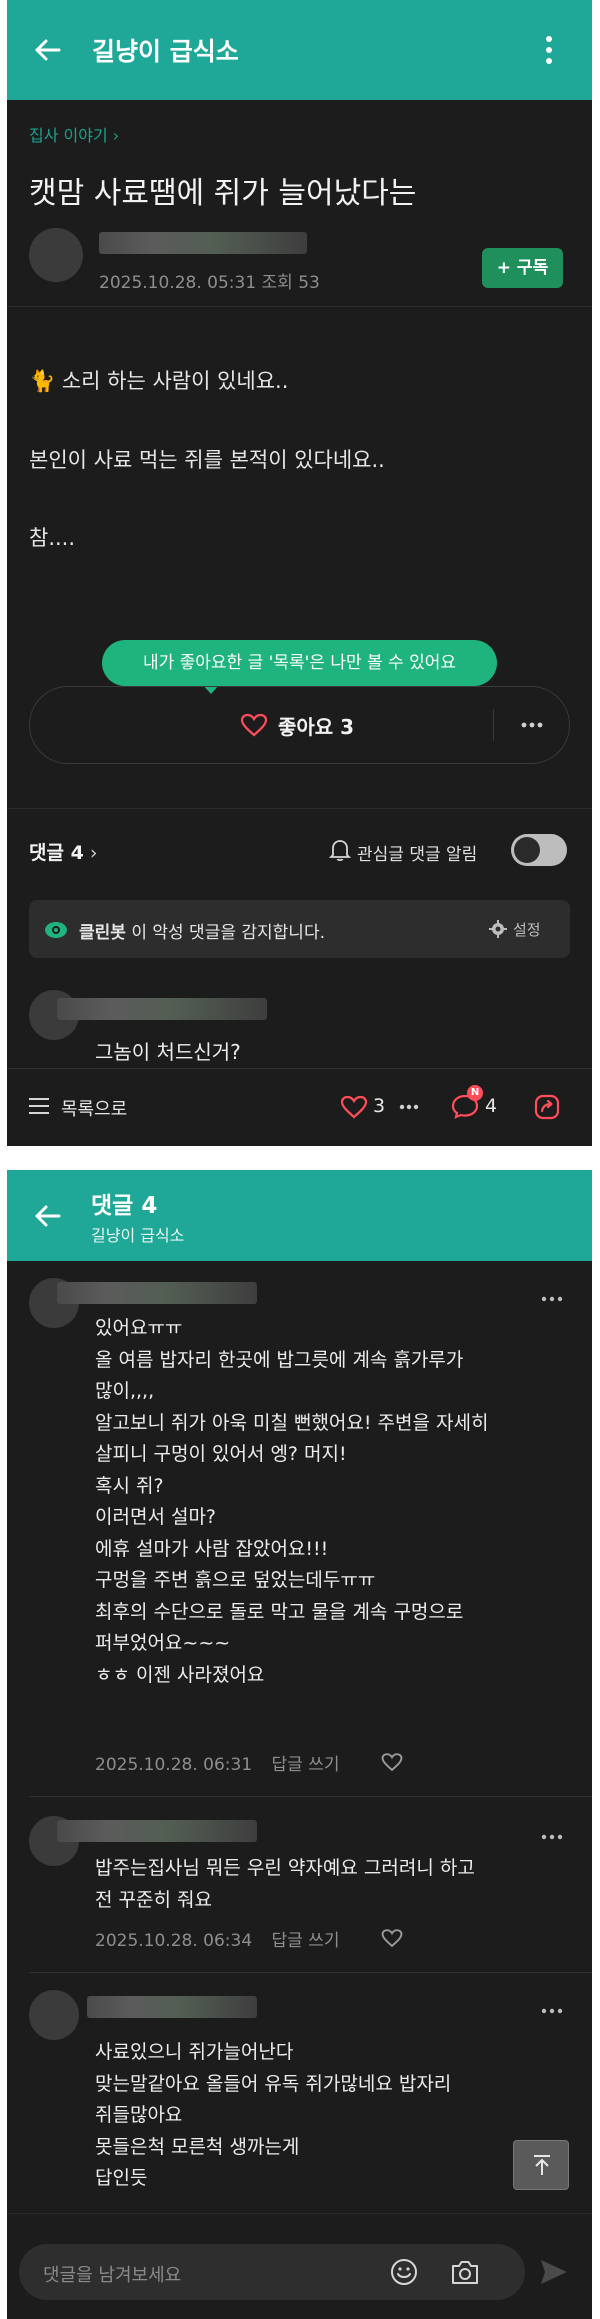 Image resolution: width=600 pixels, height=2319 pixels. What do you see at coordinates (292, 1422) in the screenshot?
I see `comment-line: 알고보니 쥐가 아욱 미칠 뻔했어요! 주변을 자세히` at bounding box center [292, 1422].